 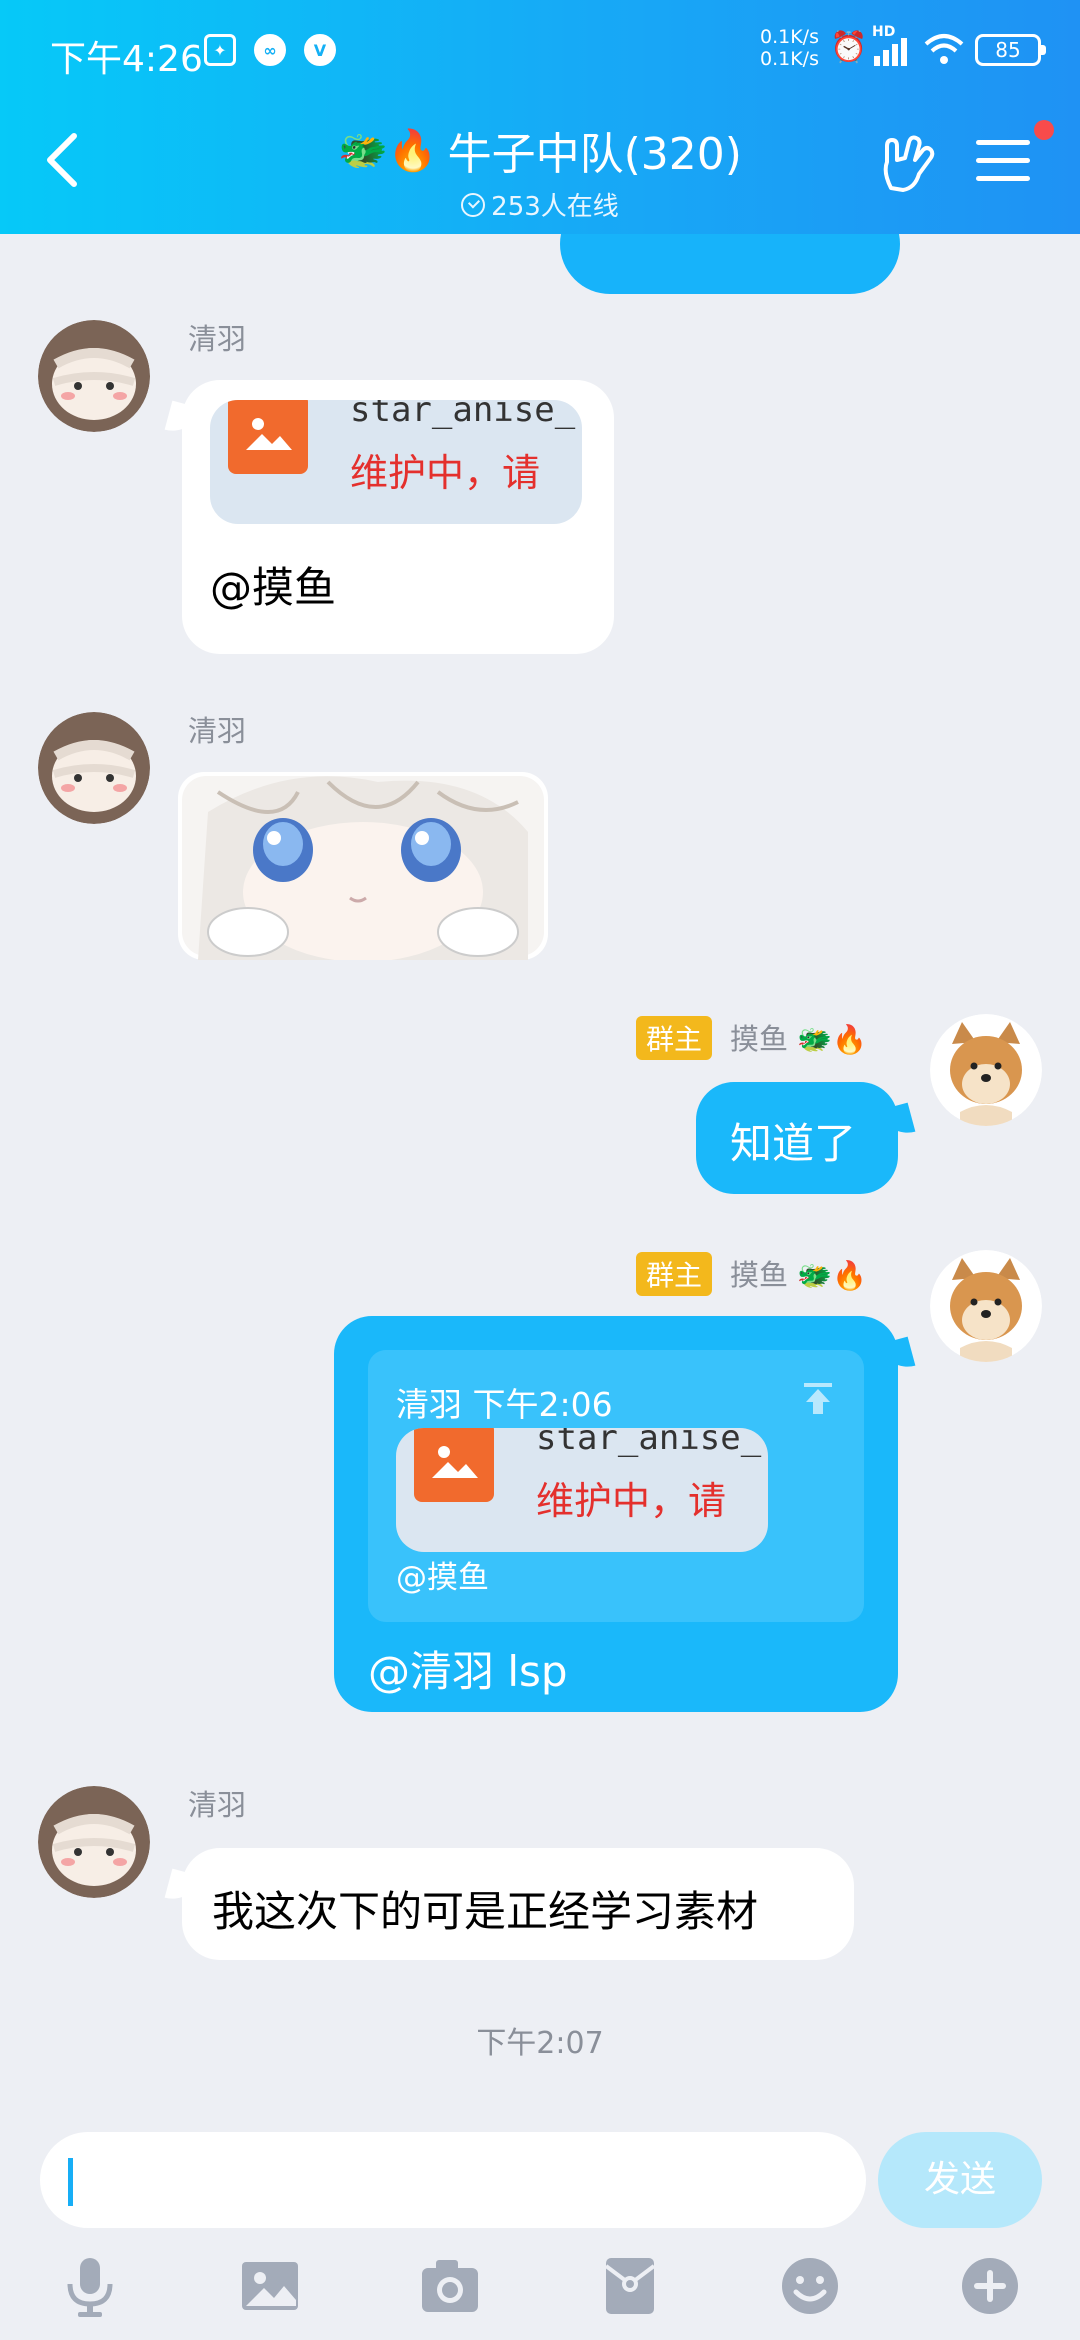 I want to click on hand-gesture-icon, so click(x=907, y=164).